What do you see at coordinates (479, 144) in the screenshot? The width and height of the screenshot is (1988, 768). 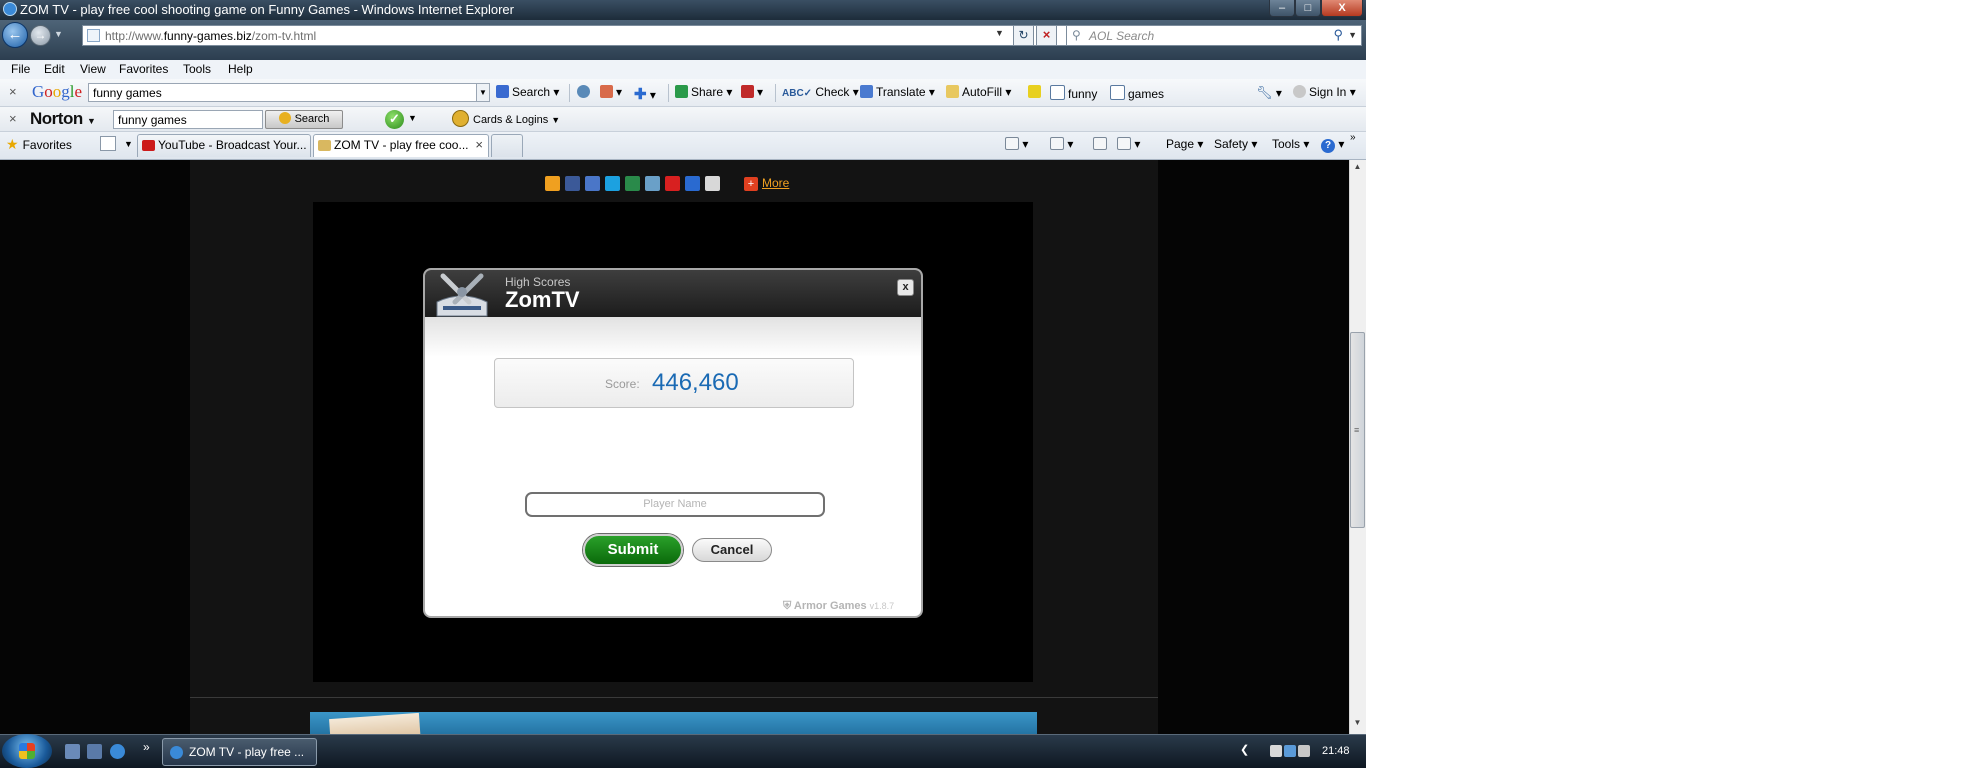 I see `close-tab-icon: ×` at bounding box center [479, 144].